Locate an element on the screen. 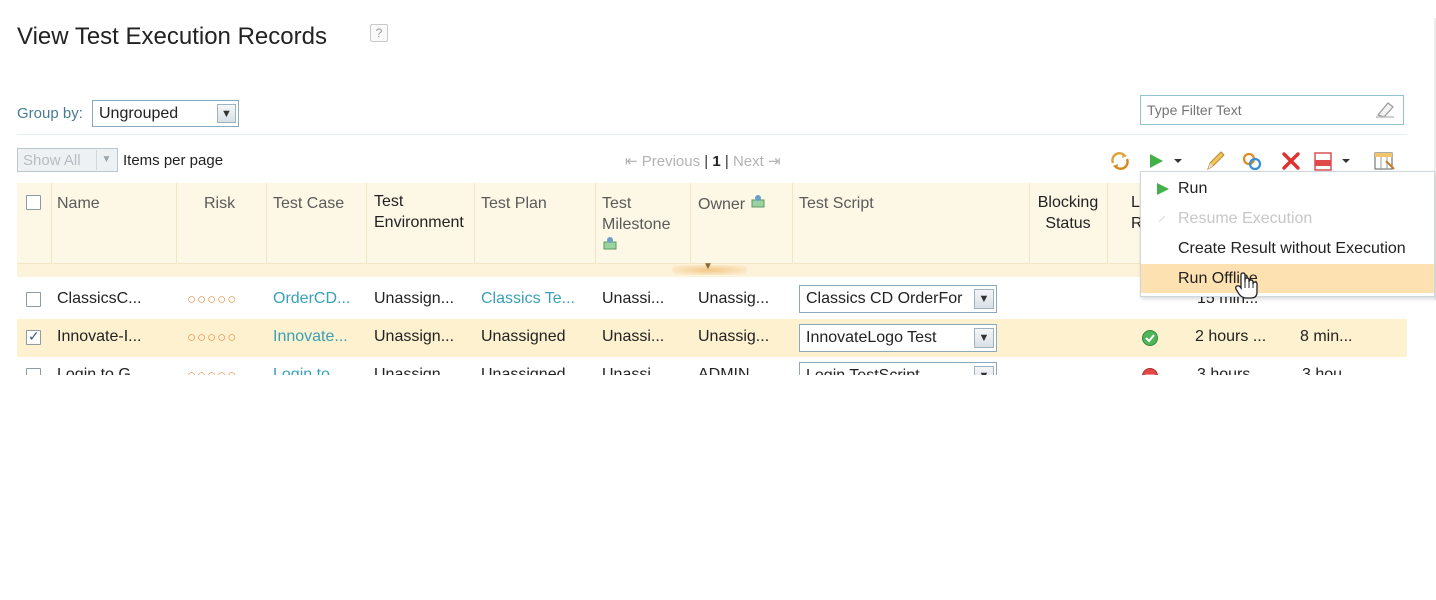 This screenshot has height=600, width=1436. next-link: Next is located at coordinates (748, 161).